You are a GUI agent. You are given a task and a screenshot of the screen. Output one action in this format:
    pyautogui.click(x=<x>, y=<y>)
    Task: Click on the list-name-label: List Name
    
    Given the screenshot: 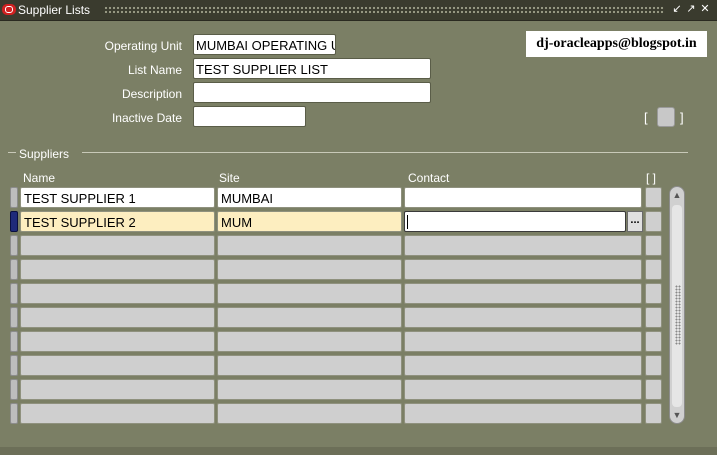 What is the action you would take?
    pyautogui.click(x=154, y=70)
    